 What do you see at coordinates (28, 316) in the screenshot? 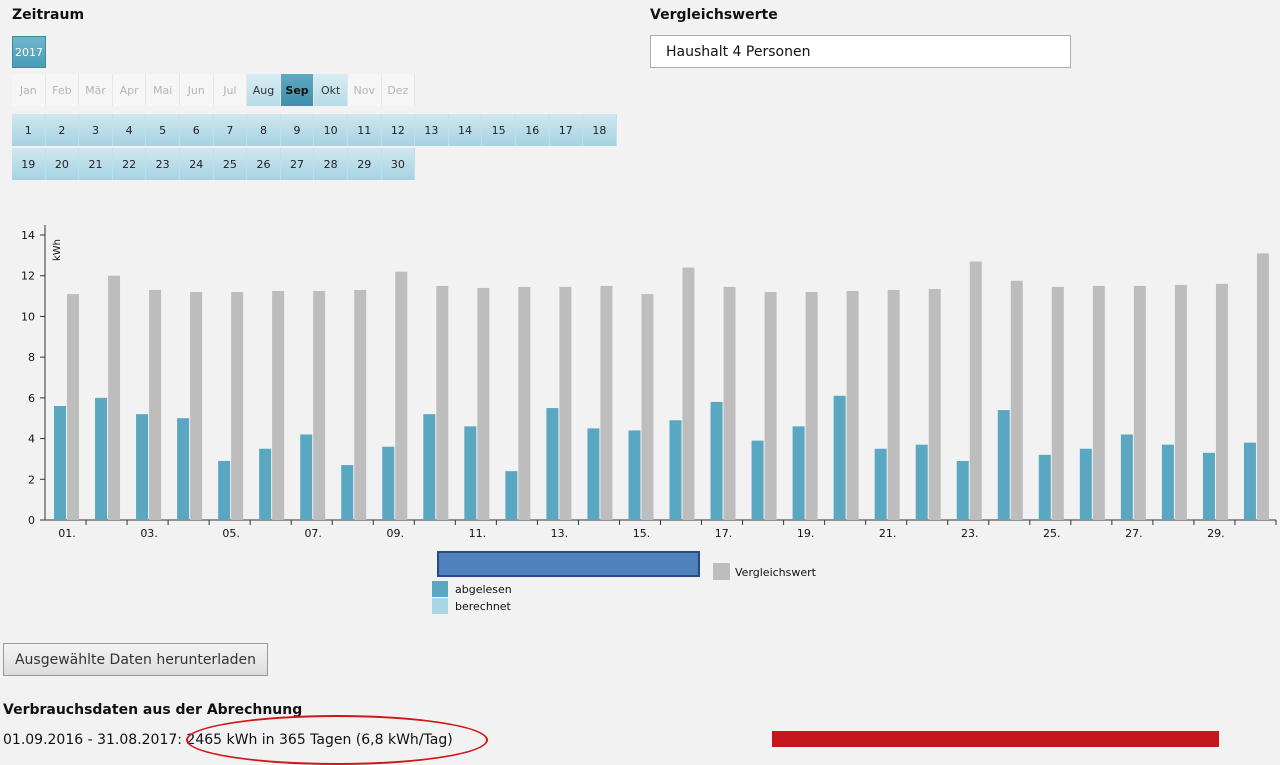
I see `y-tick-label: 10` at bounding box center [28, 316].